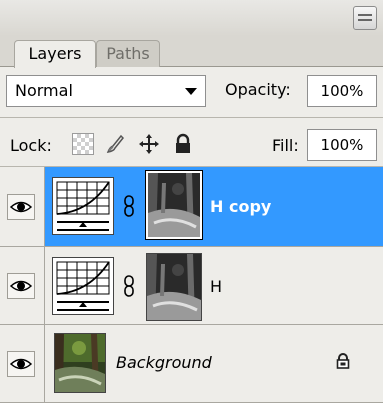  I want to click on layer-name: H, so click(216, 286).